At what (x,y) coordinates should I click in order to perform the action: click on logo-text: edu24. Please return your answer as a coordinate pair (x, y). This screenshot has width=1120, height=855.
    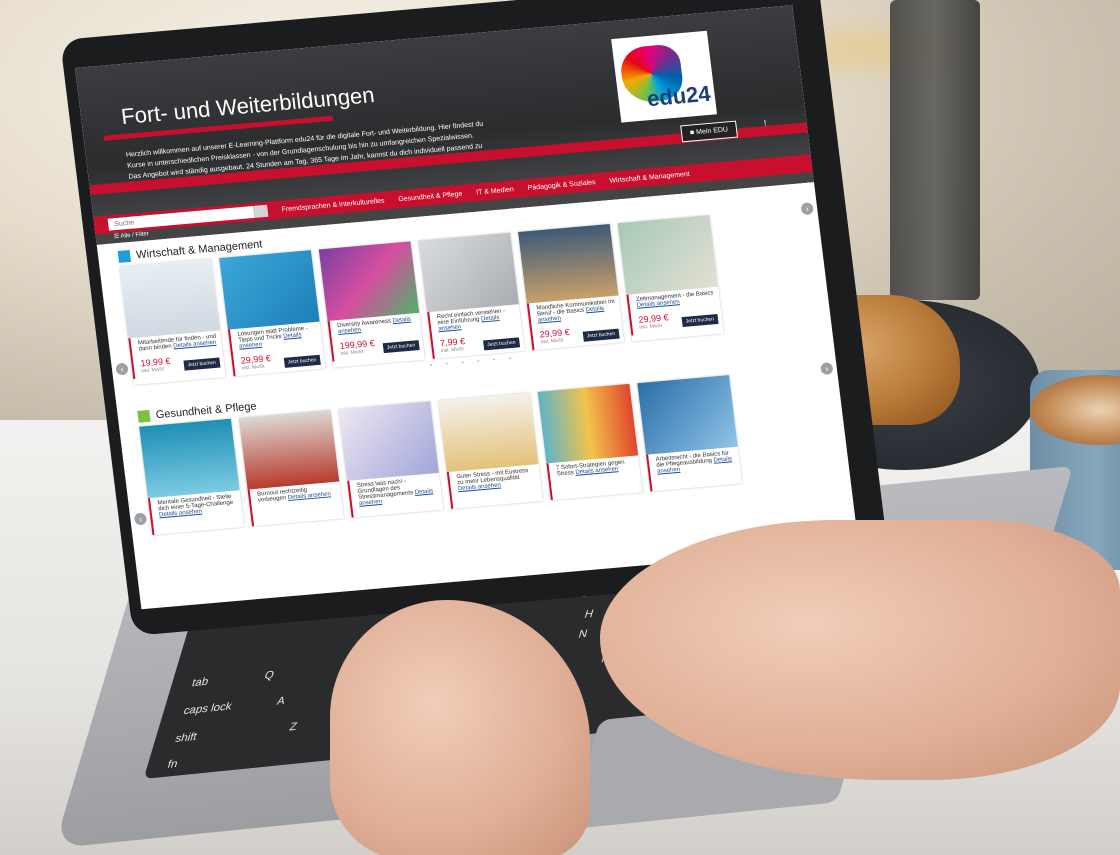
    Looking at the image, I should click on (678, 96).